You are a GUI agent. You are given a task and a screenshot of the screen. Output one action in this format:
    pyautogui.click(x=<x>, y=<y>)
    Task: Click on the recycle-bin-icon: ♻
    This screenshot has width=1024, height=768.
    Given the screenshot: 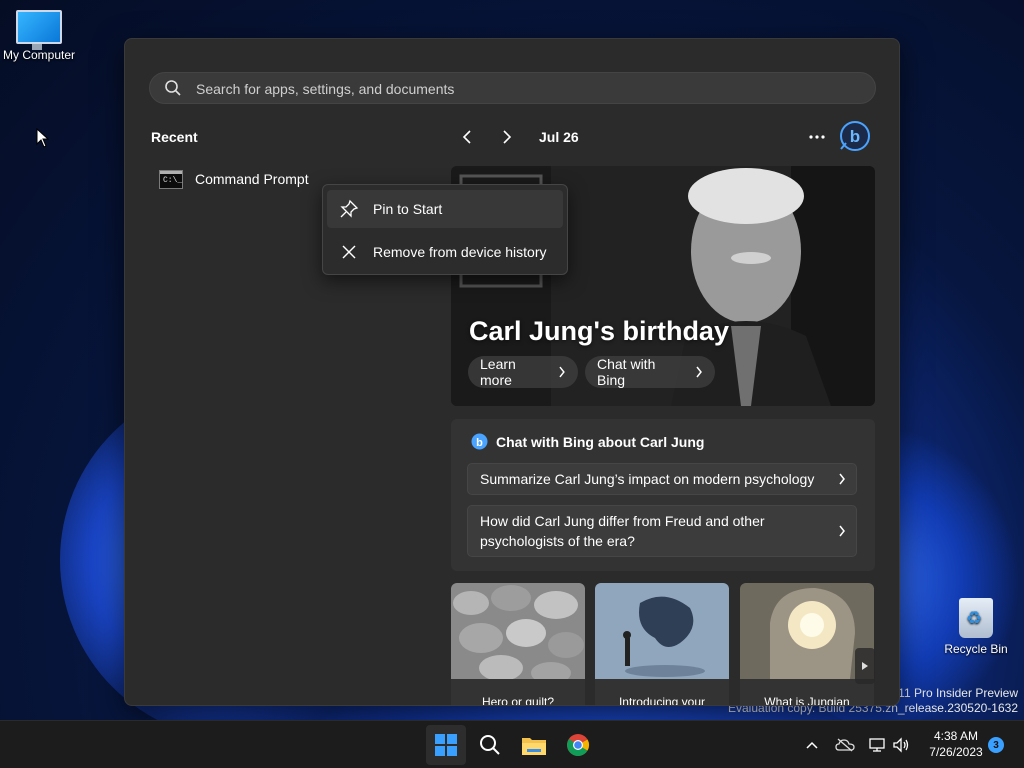 What is the action you would take?
    pyautogui.click(x=976, y=618)
    